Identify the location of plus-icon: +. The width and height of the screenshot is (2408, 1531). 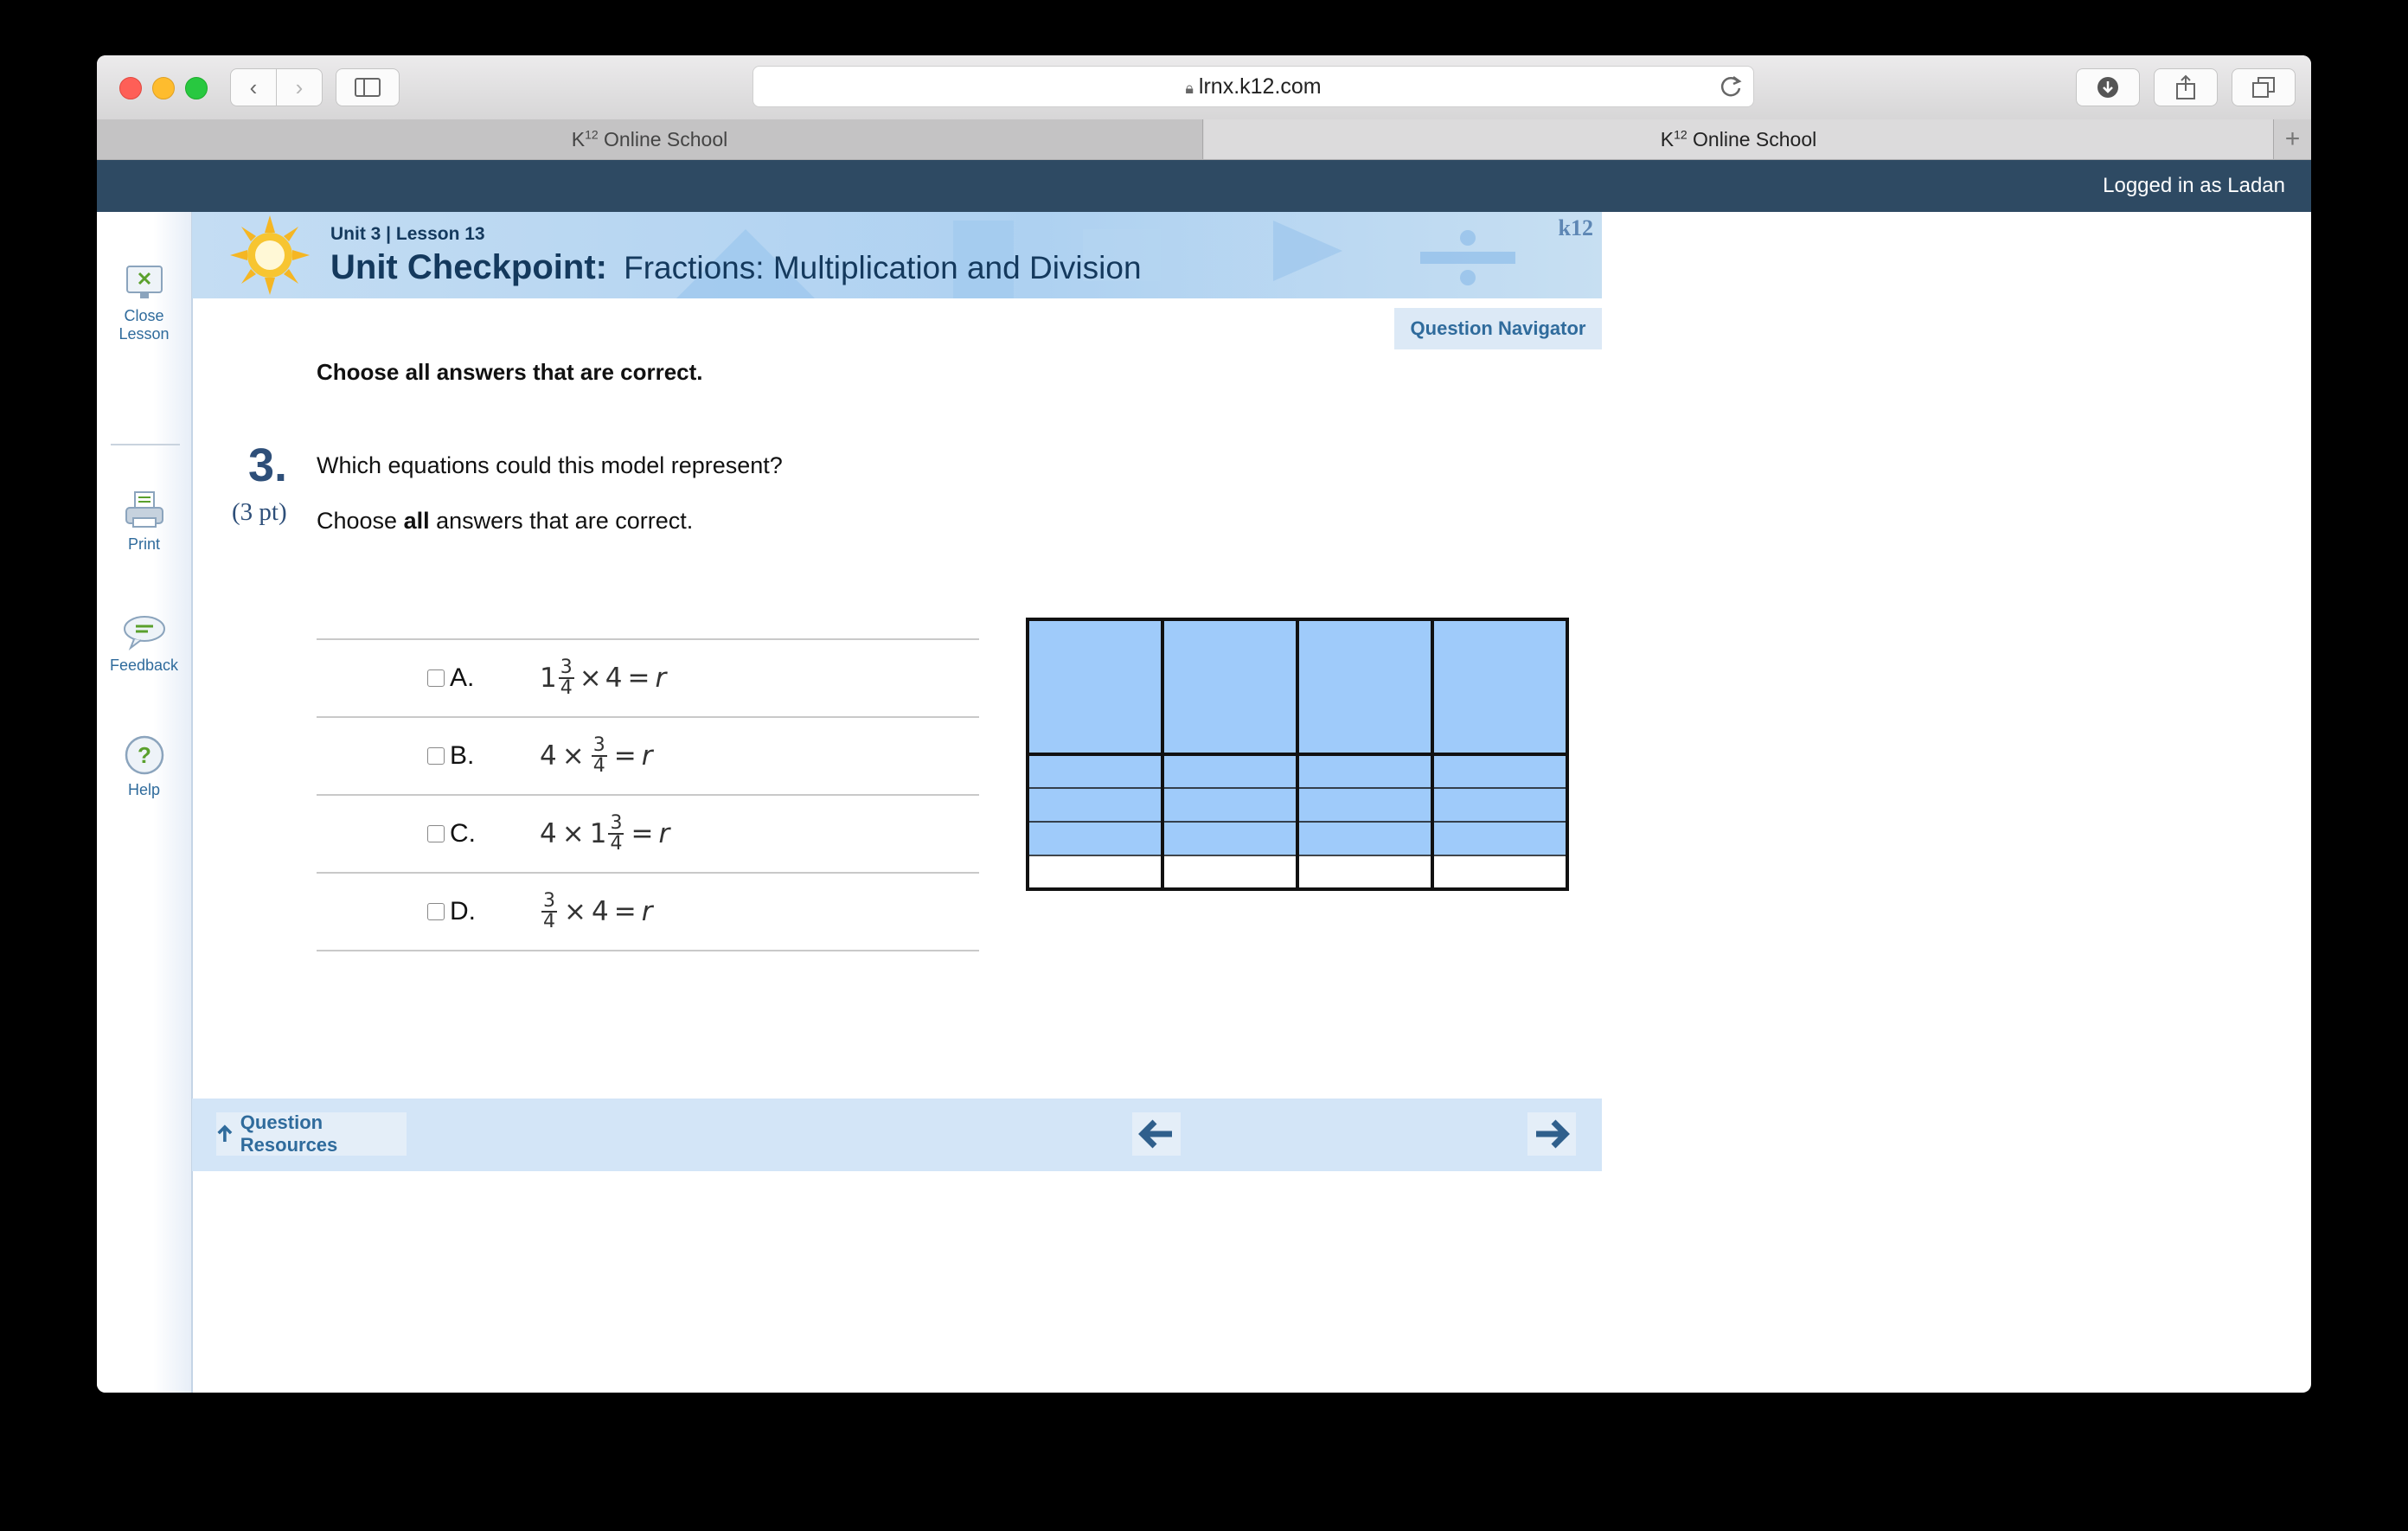
(2292, 139).